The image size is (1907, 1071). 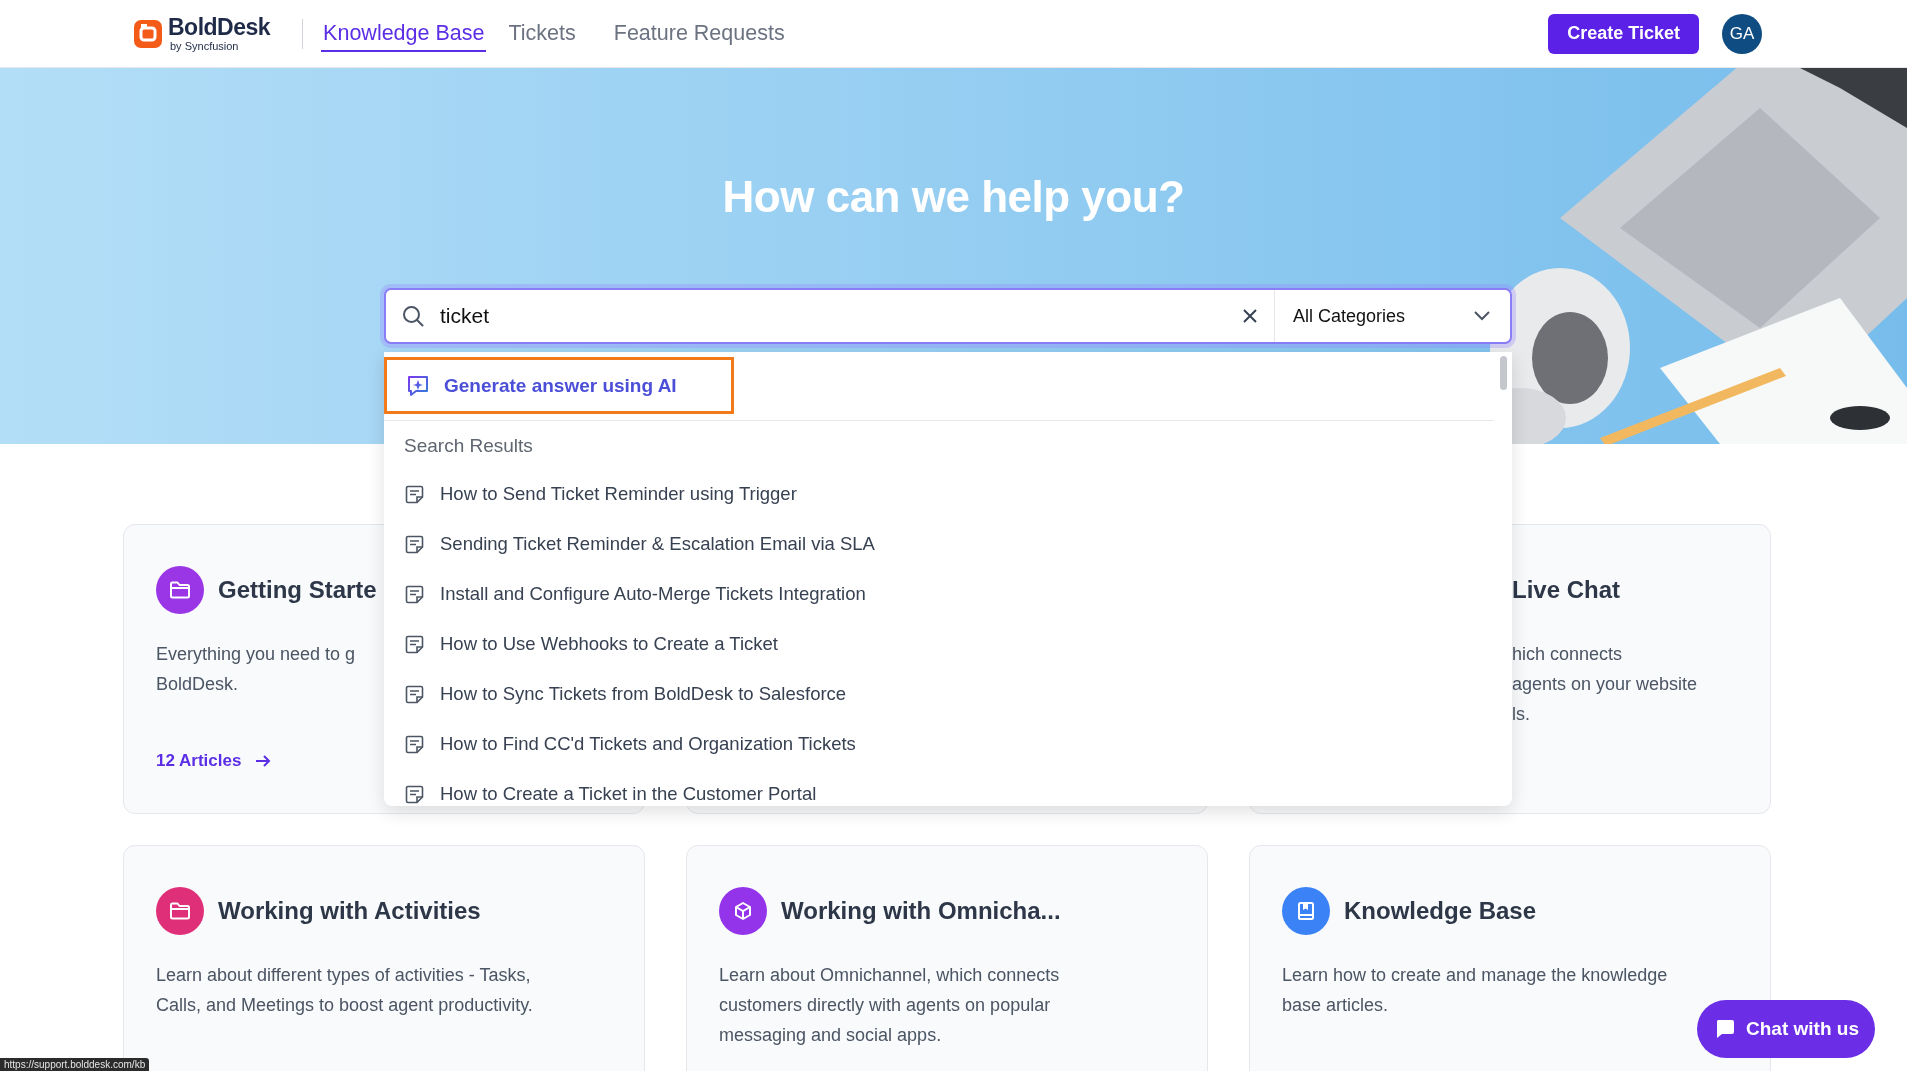 What do you see at coordinates (297, 590) in the screenshot?
I see `card-title: Getting Starte` at bounding box center [297, 590].